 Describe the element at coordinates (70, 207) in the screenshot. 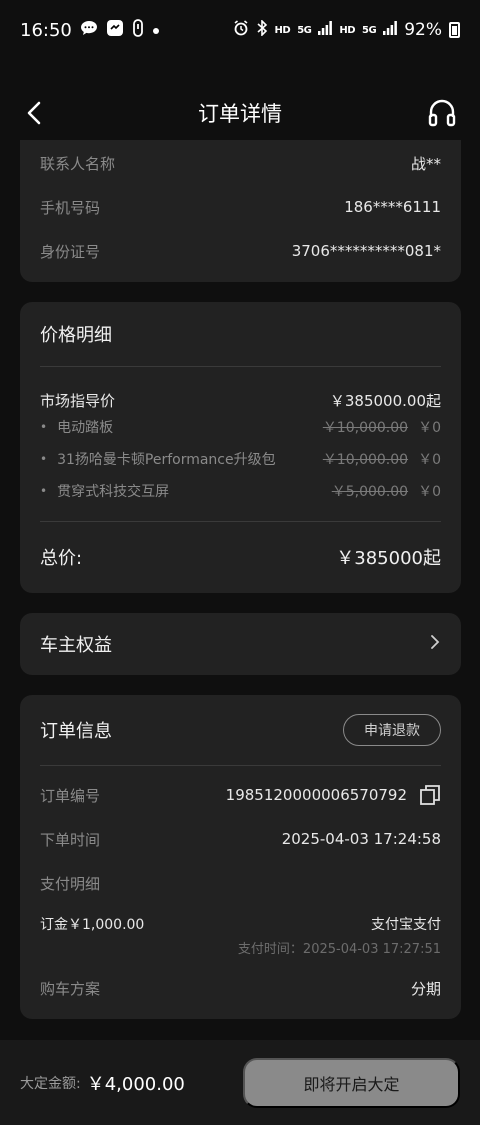

I see `phone-label: 手机号码` at that location.